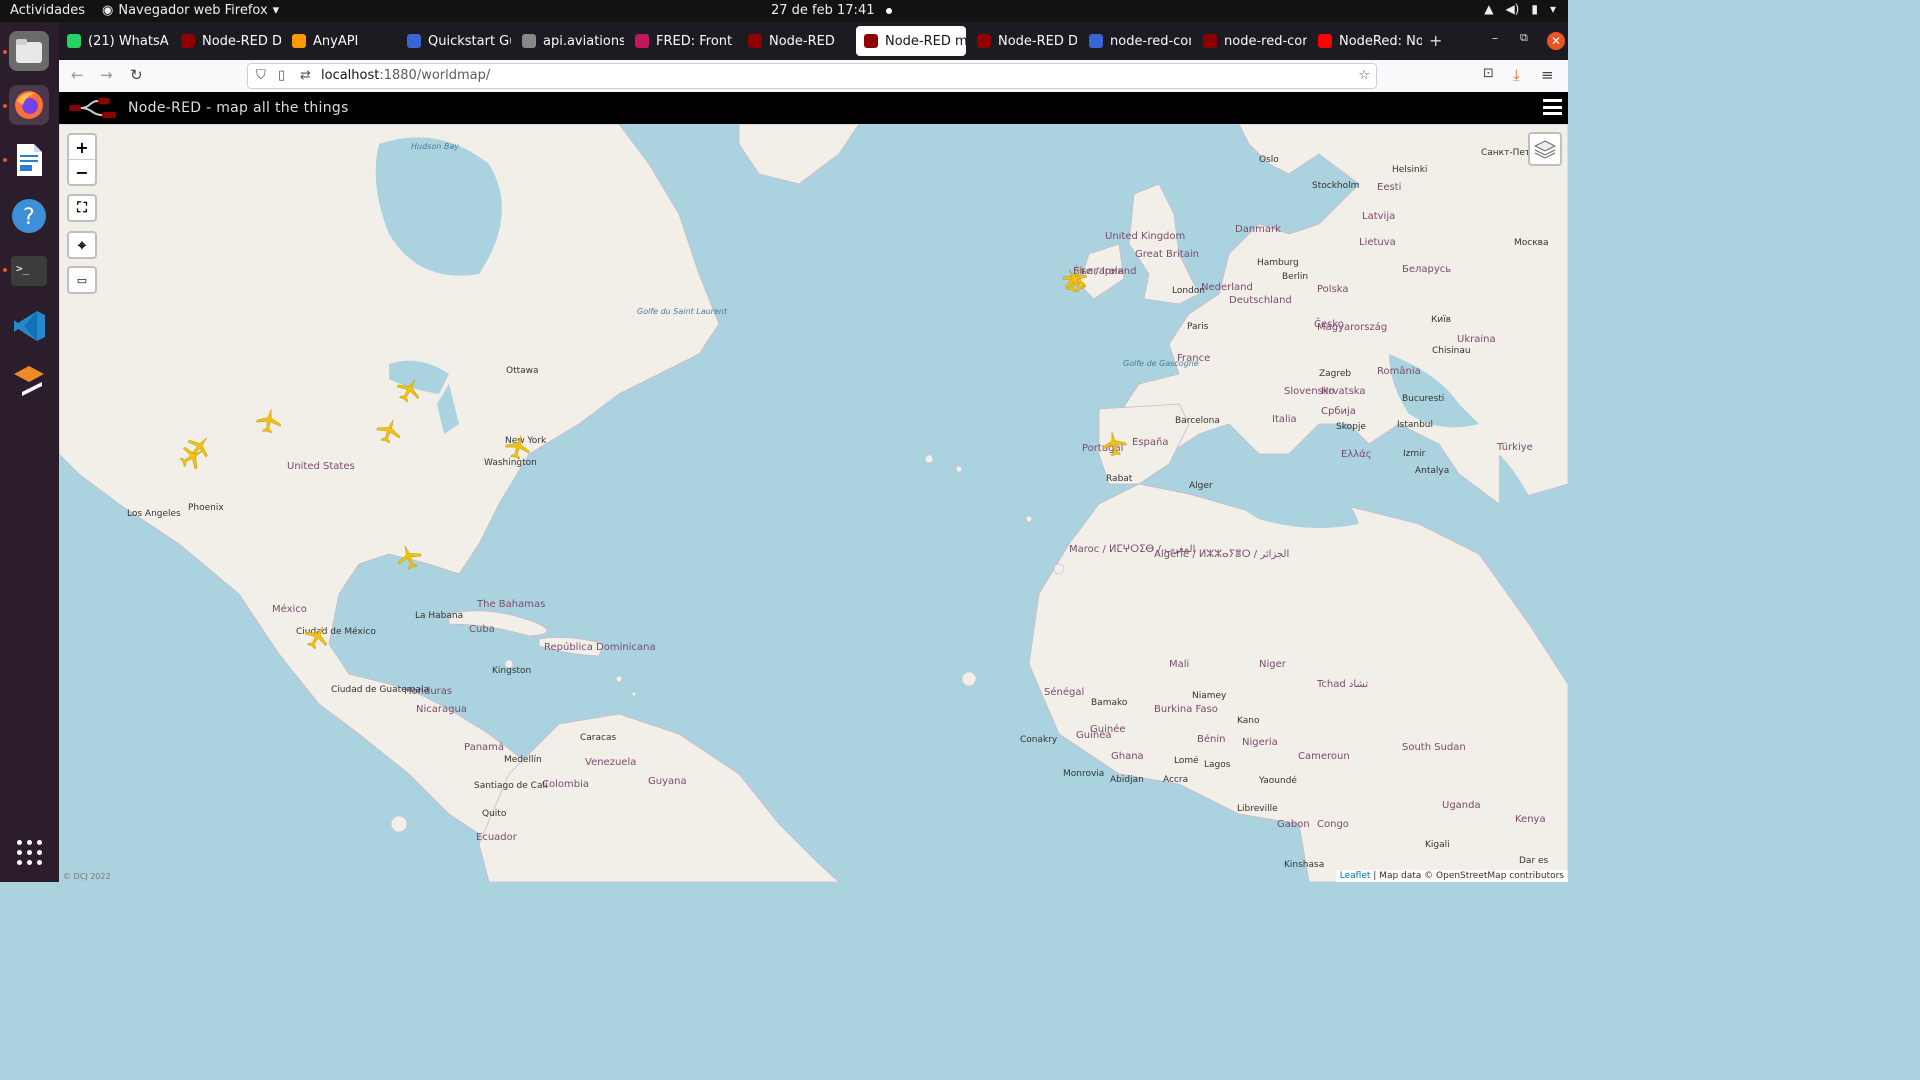  I want to click on city-label: Phoenix, so click(206, 508).